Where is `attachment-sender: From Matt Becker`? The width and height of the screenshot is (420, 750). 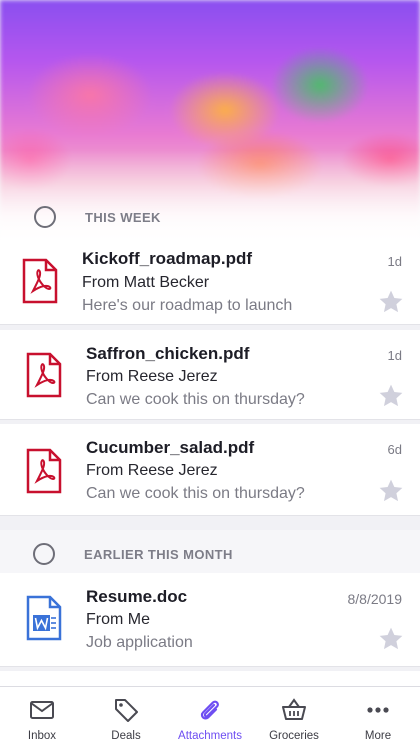
attachment-sender: From Matt Becker is located at coordinates (146, 282).